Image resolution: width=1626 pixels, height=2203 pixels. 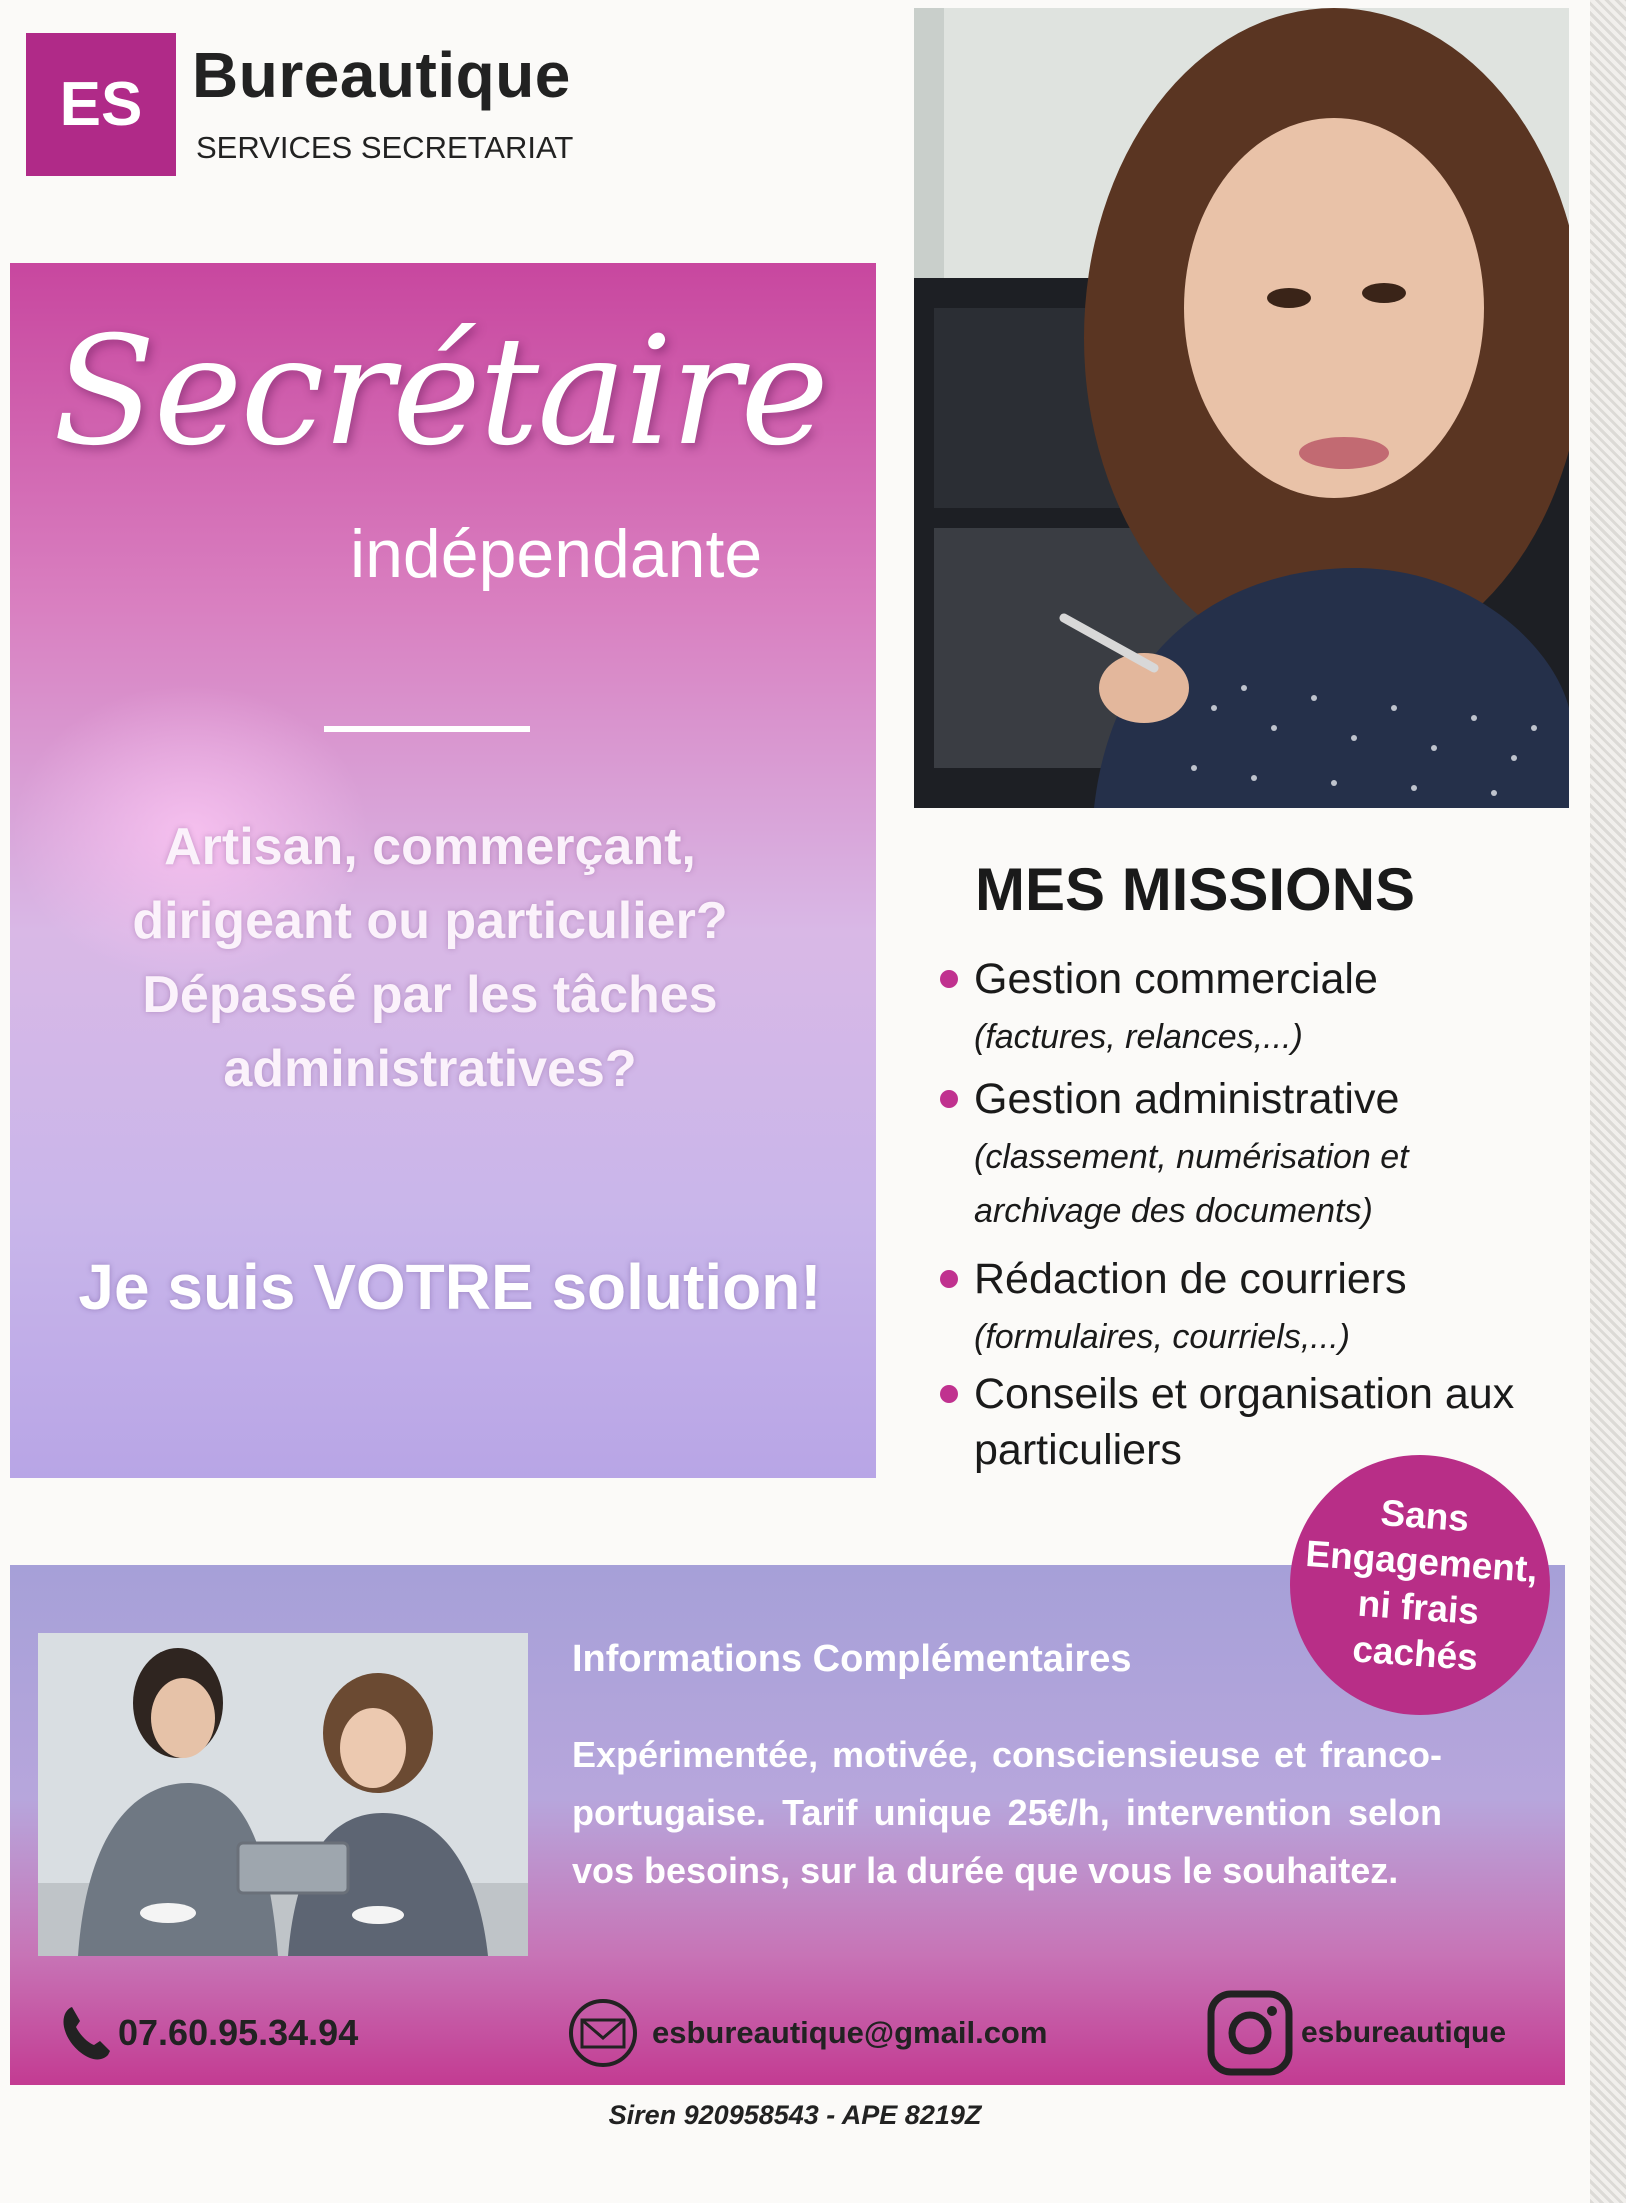 What do you see at coordinates (86, 2033) in the screenshot?
I see `phone-icon` at bounding box center [86, 2033].